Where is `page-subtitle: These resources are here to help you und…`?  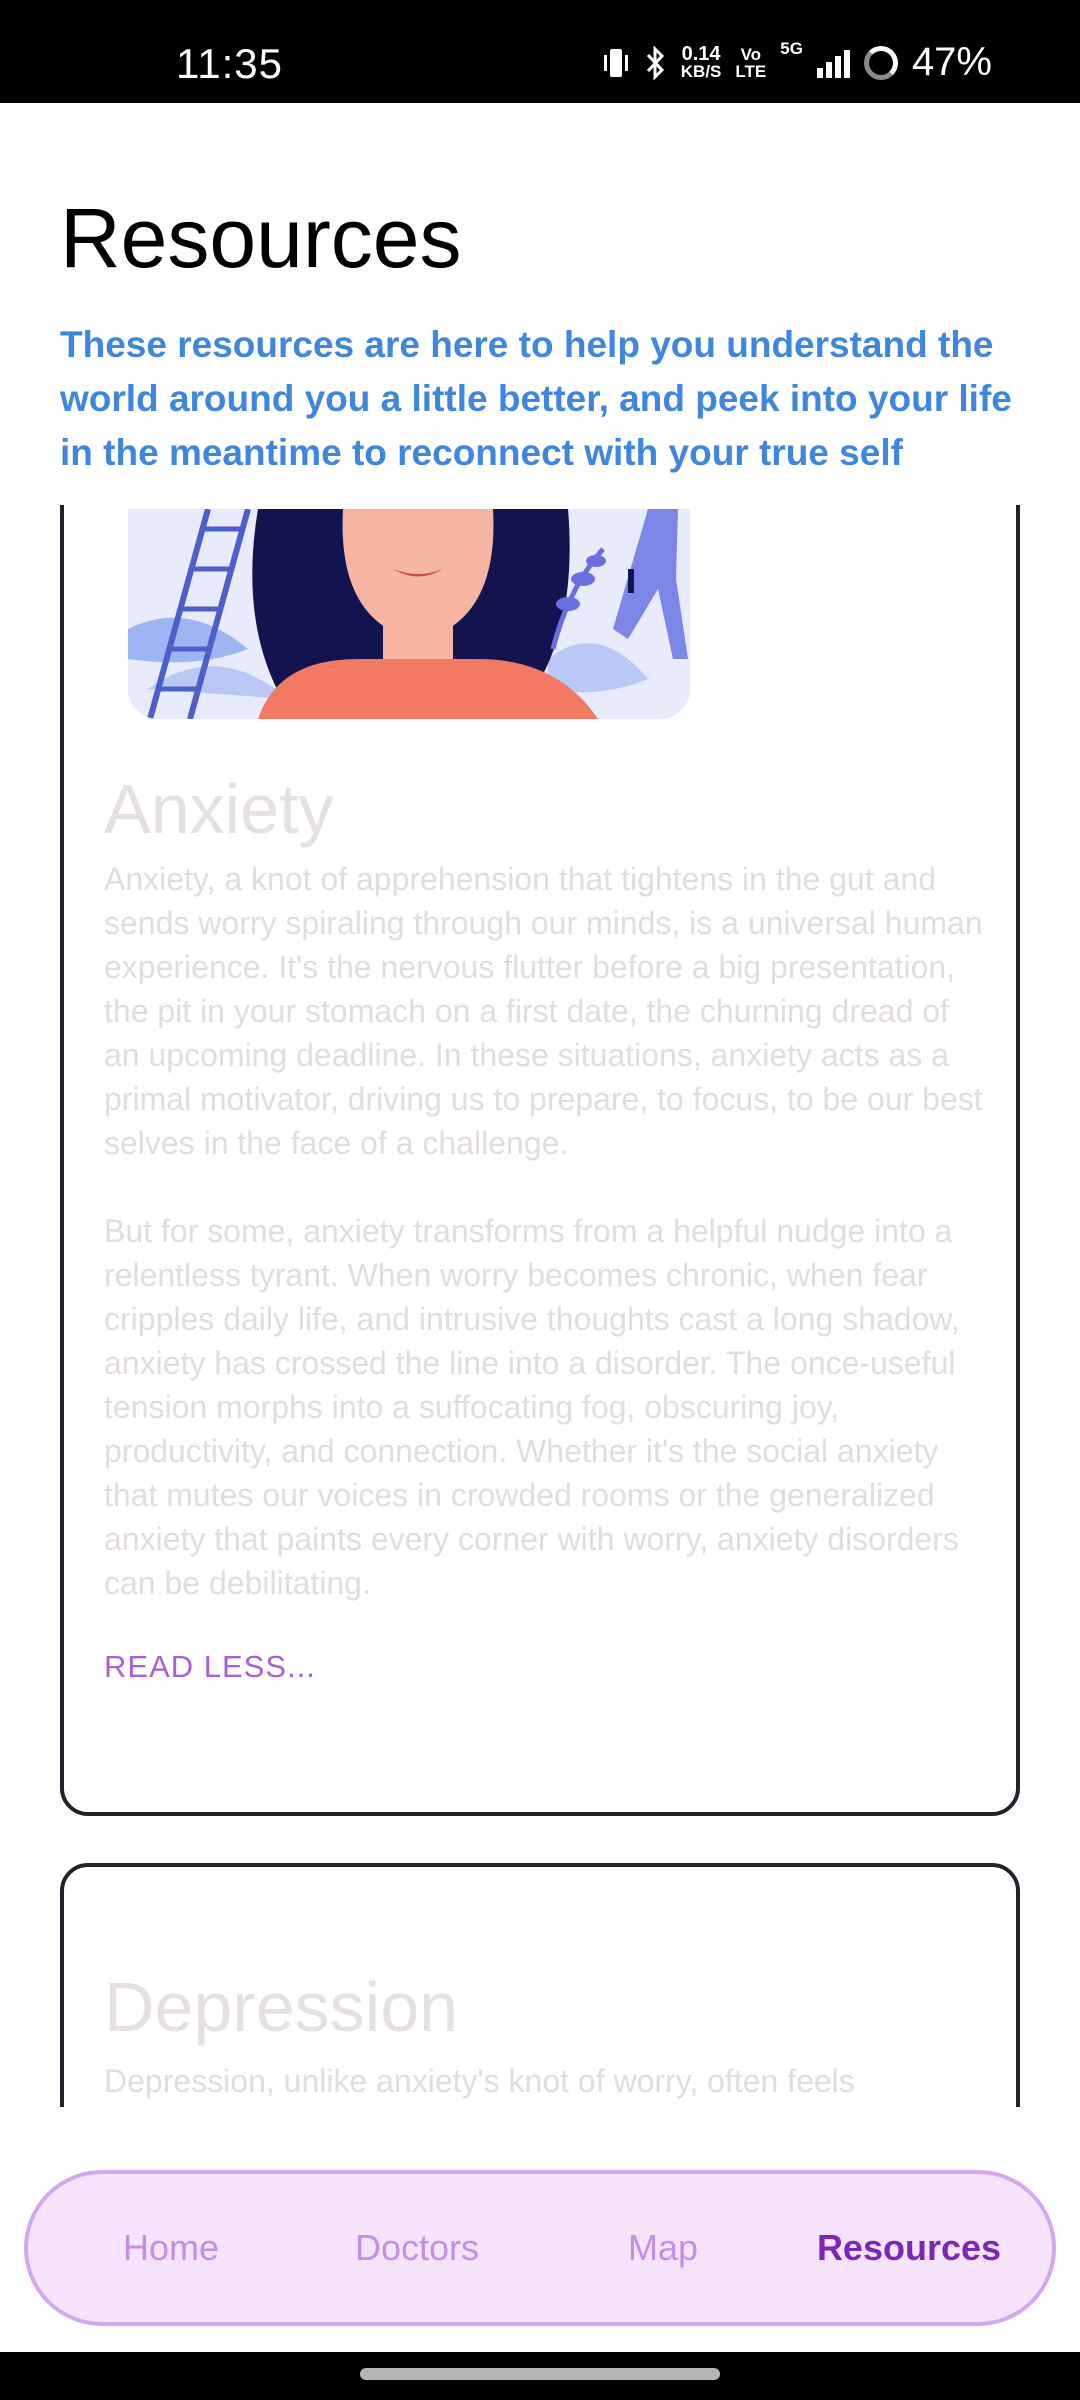 page-subtitle: These resources are here to help you und… is located at coordinates (536, 398).